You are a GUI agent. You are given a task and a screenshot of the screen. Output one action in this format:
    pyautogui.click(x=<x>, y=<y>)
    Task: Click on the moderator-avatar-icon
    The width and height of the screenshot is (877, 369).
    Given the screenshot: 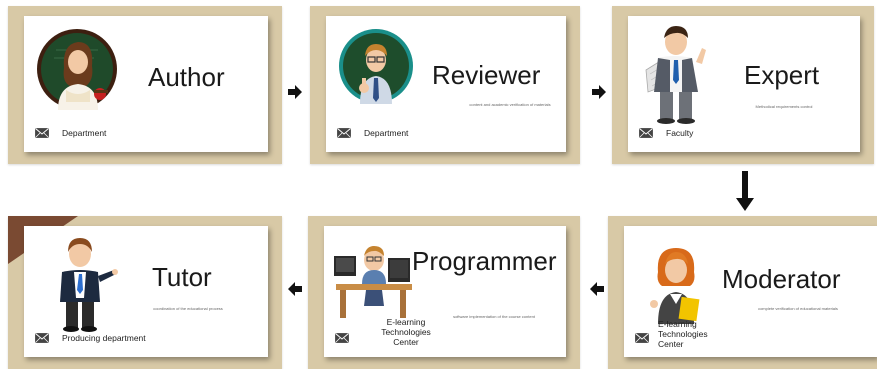 What is the action you would take?
    pyautogui.click(x=675, y=286)
    